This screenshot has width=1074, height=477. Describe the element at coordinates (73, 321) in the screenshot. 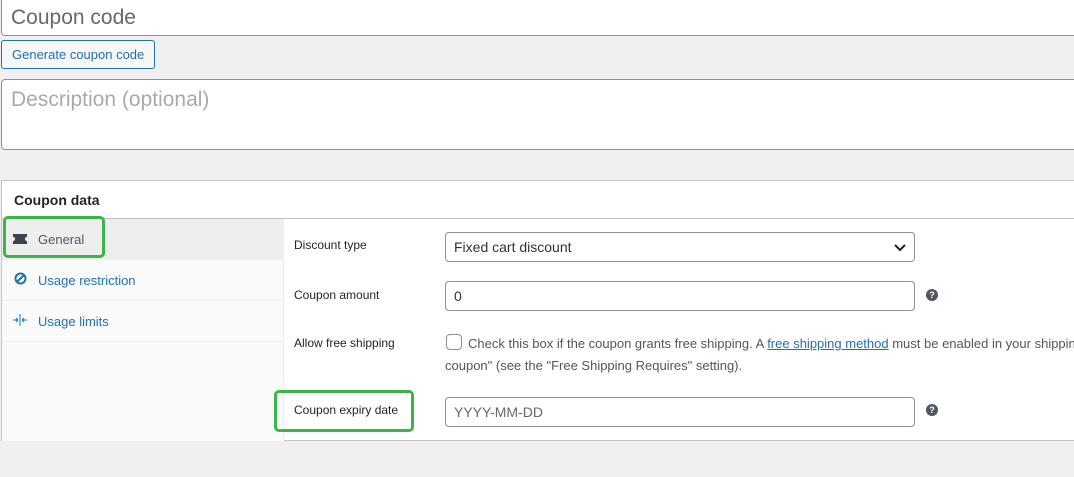

I see `tab-label: Usage limits` at that location.